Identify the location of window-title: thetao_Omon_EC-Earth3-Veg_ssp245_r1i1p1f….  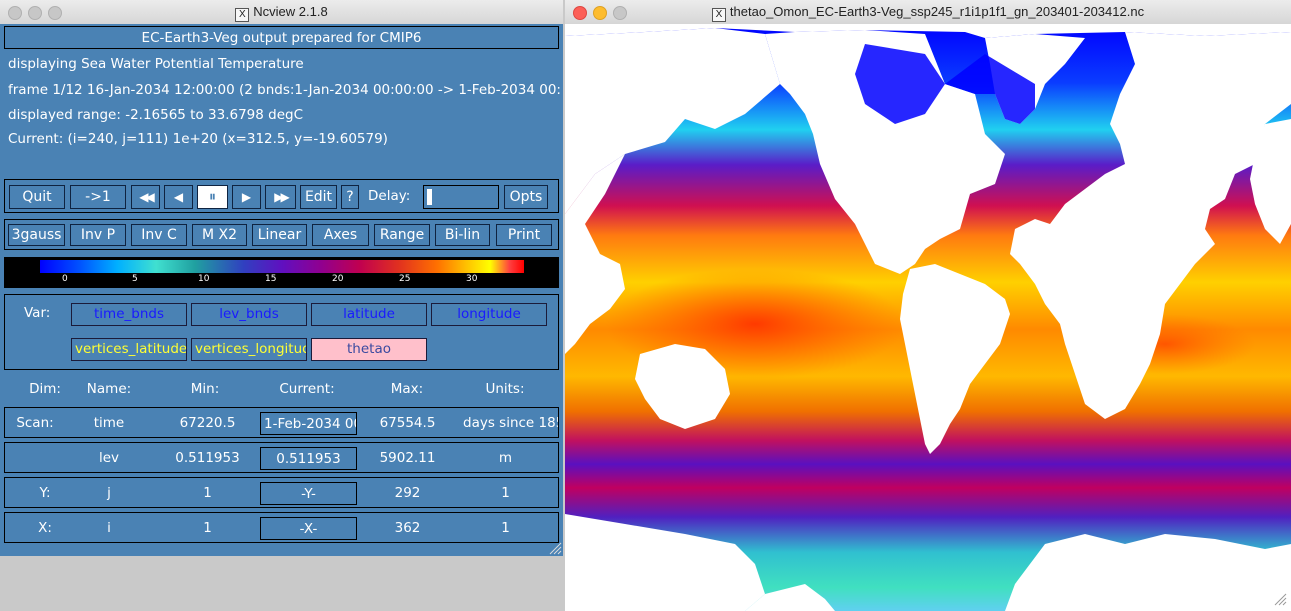
(937, 11).